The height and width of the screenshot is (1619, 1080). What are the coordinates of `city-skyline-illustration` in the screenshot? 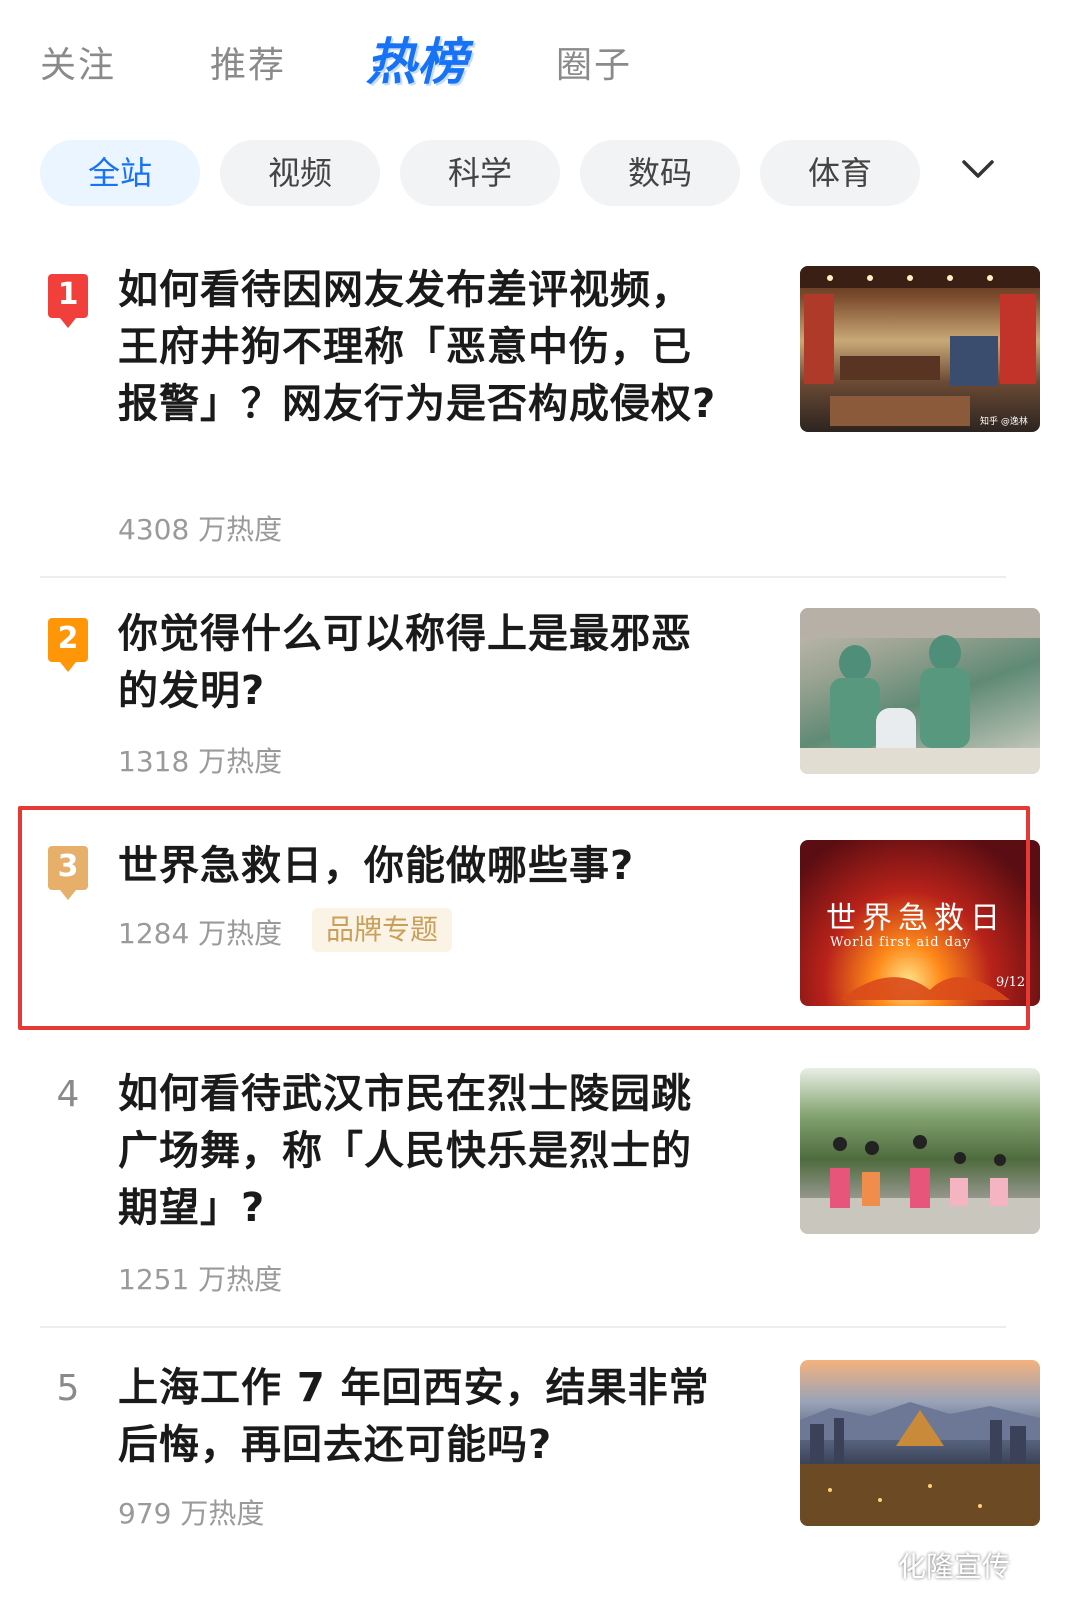 It's located at (920, 1464).